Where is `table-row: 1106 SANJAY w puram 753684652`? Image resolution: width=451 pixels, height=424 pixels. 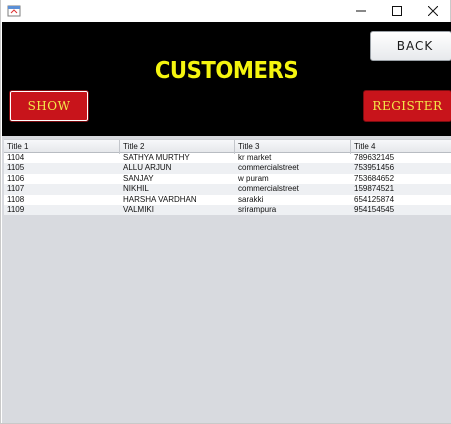
table-row: 1106 SANJAY w puram 753684652 is located at coordinates (227, 179).